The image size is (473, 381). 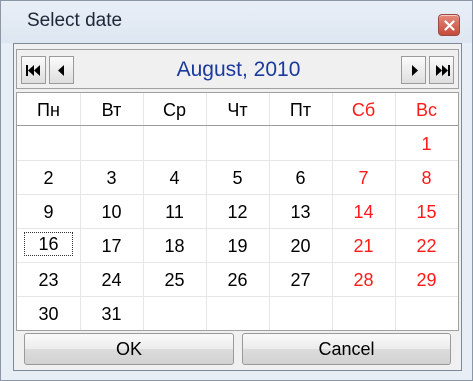 I want to click on day-cell: 18, so click(x=174, y=246).